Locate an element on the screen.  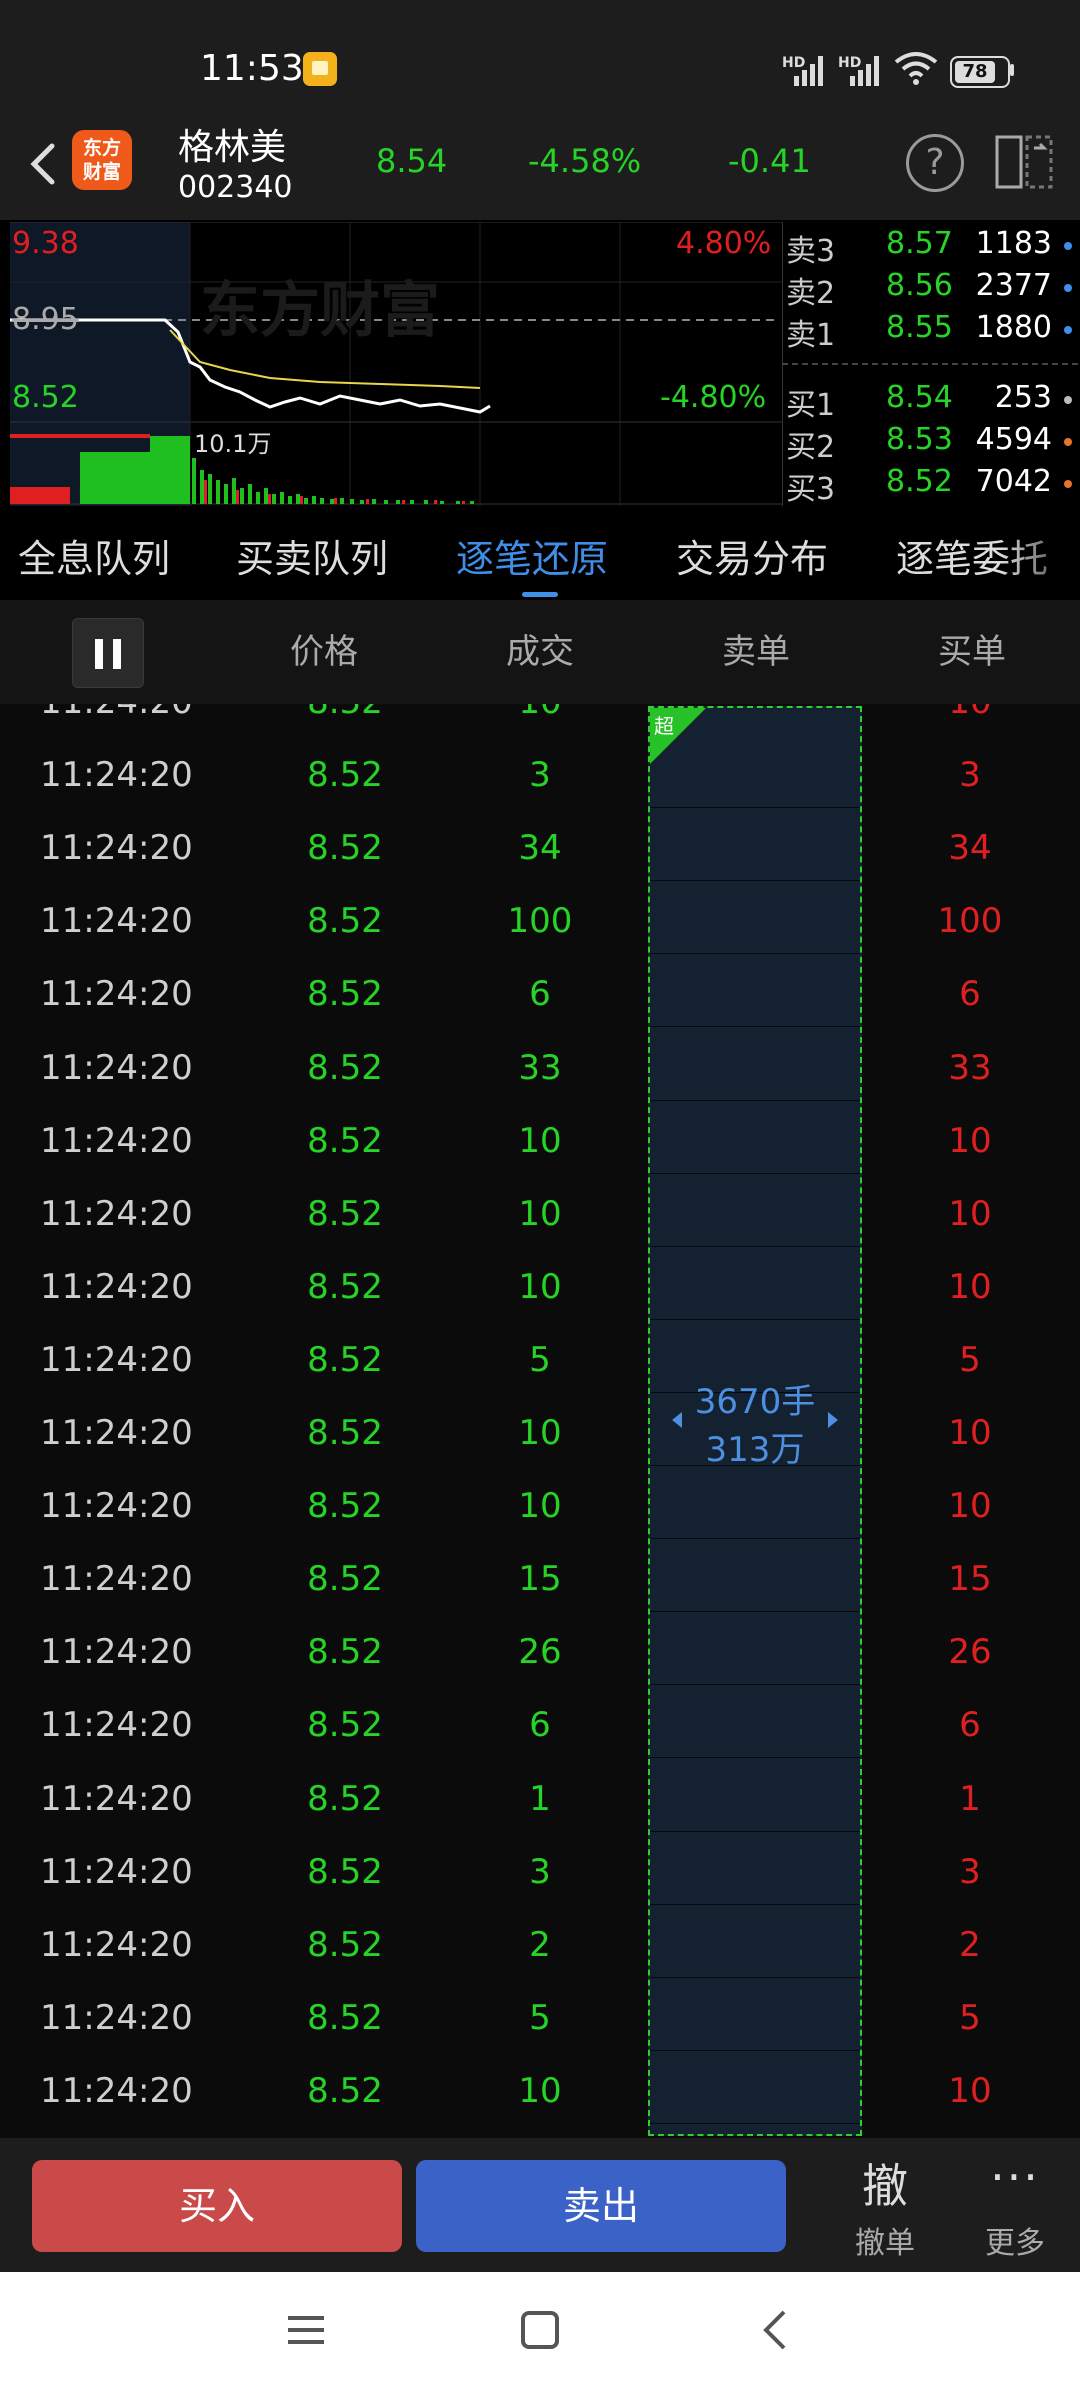
trade-row: 11:24:20 8.52 2 2 is located at coordinates (540, 1961).